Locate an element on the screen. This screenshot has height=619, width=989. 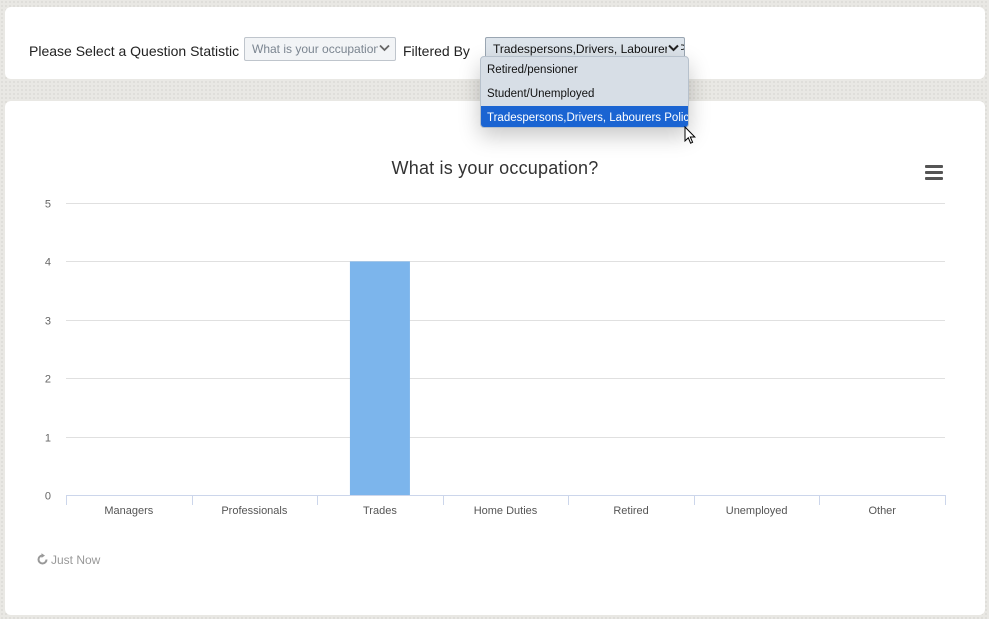
y-tick-label: 4 is located at coordinates (48, 263).